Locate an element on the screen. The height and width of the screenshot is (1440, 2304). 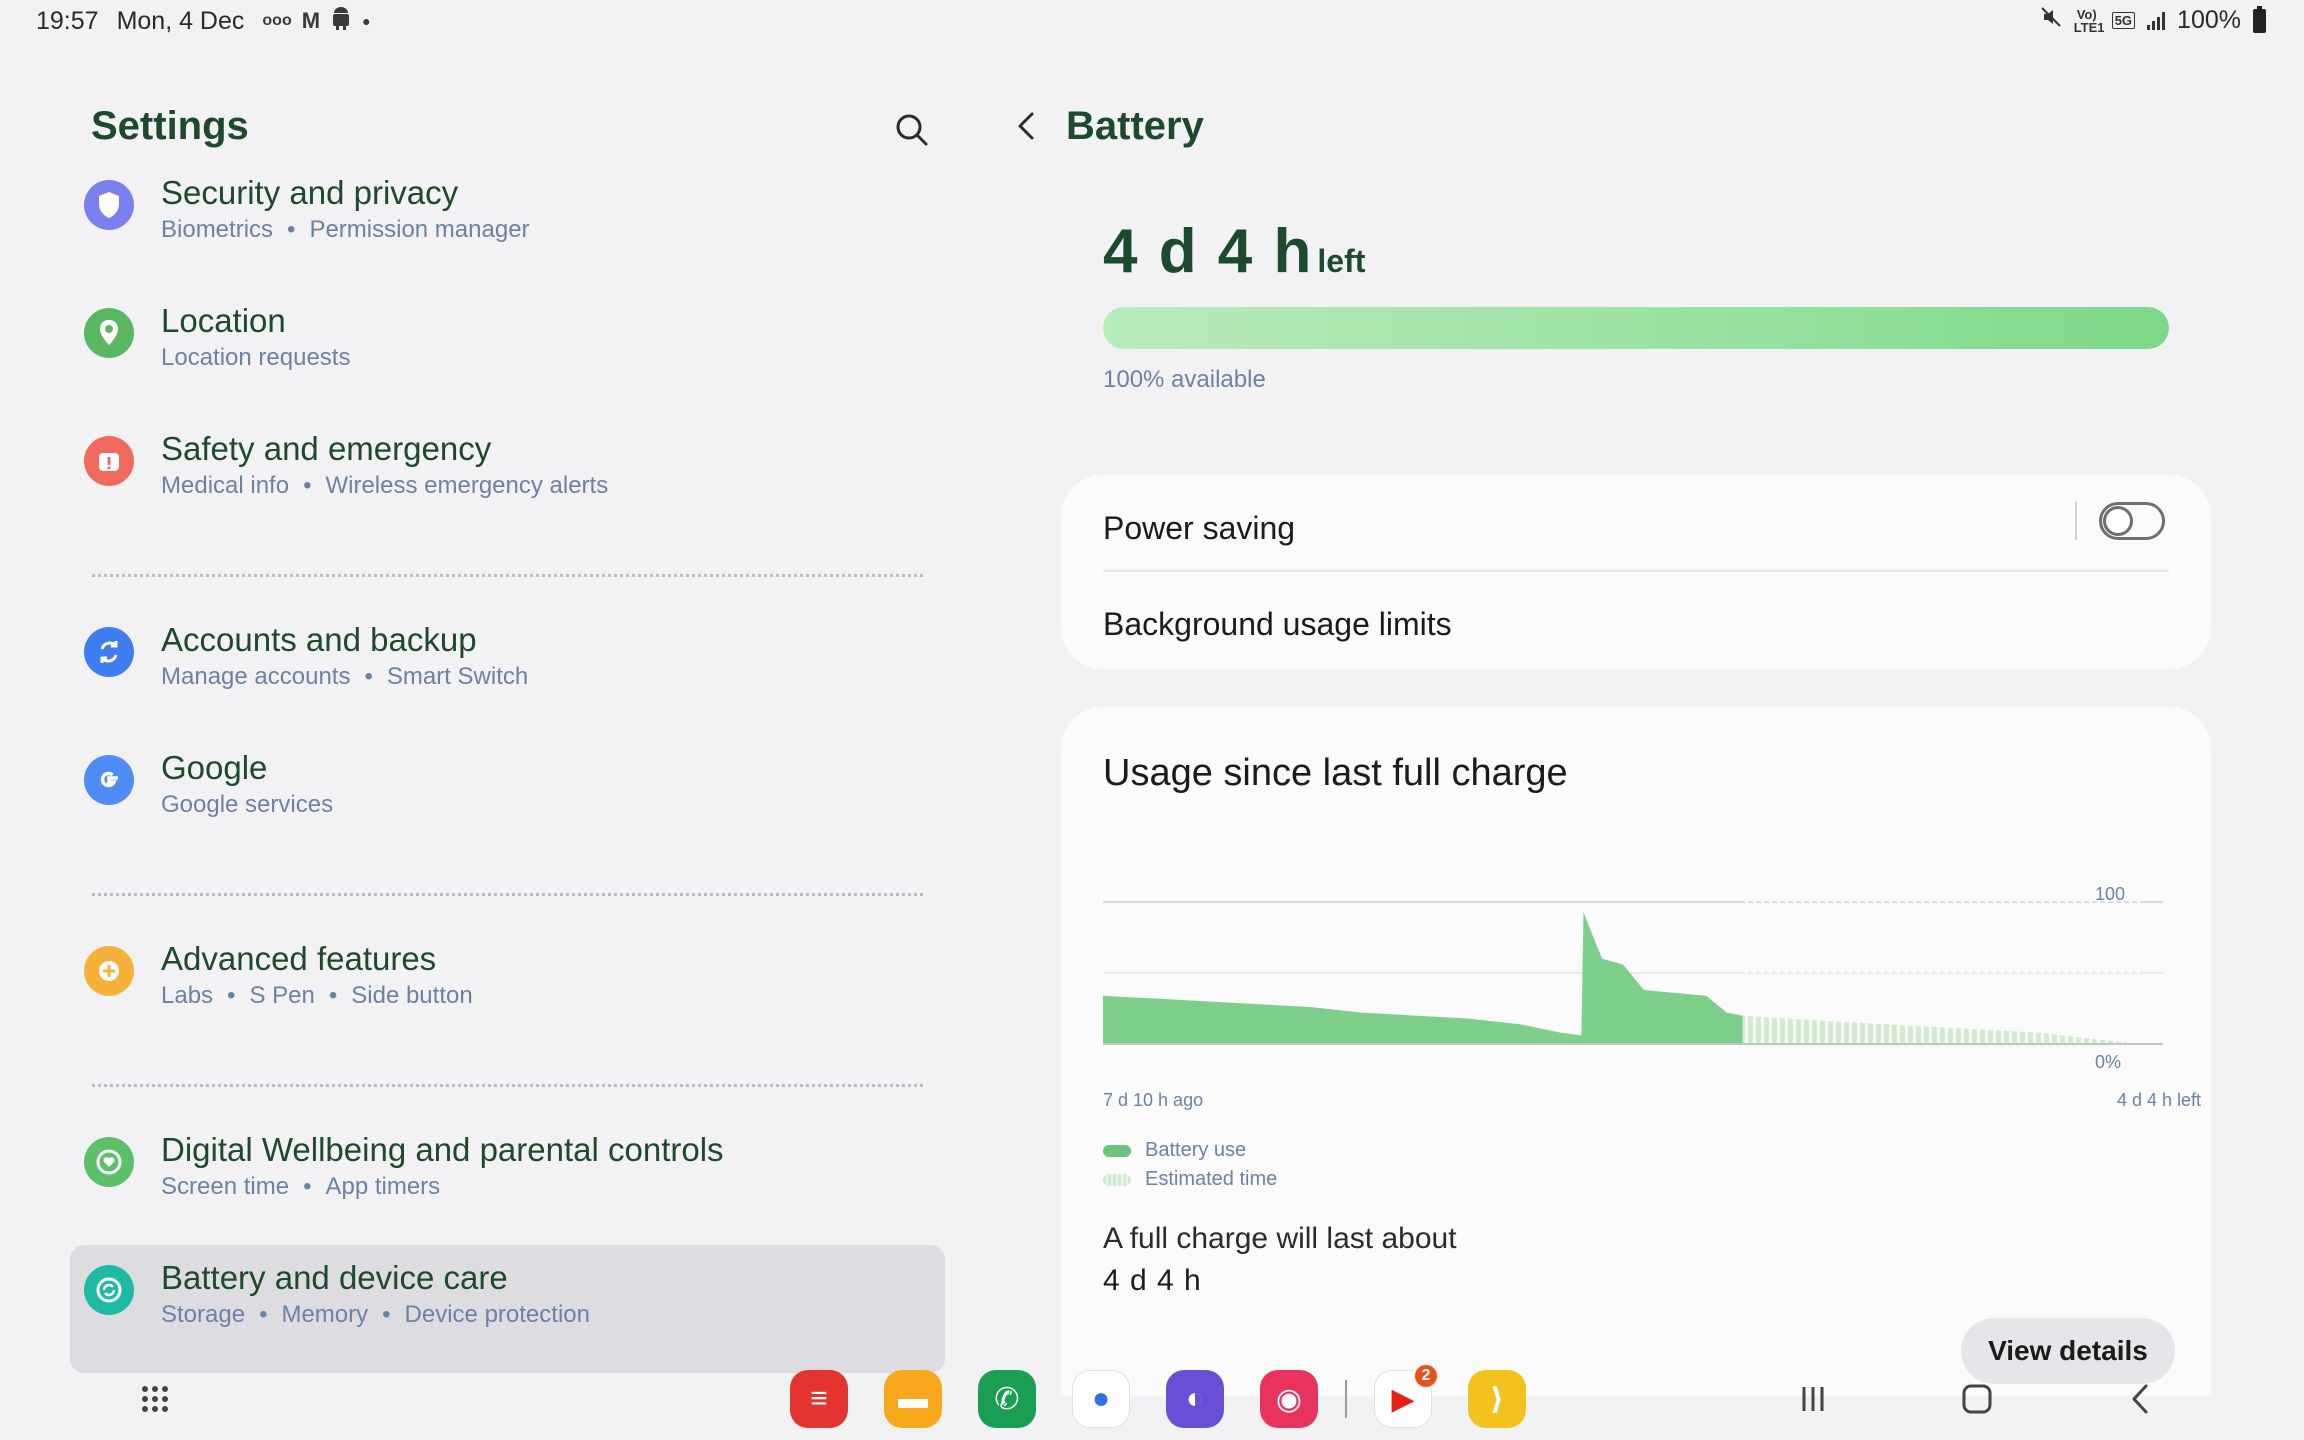
battery-percent: 100% is located at coordinates (2209, 20).